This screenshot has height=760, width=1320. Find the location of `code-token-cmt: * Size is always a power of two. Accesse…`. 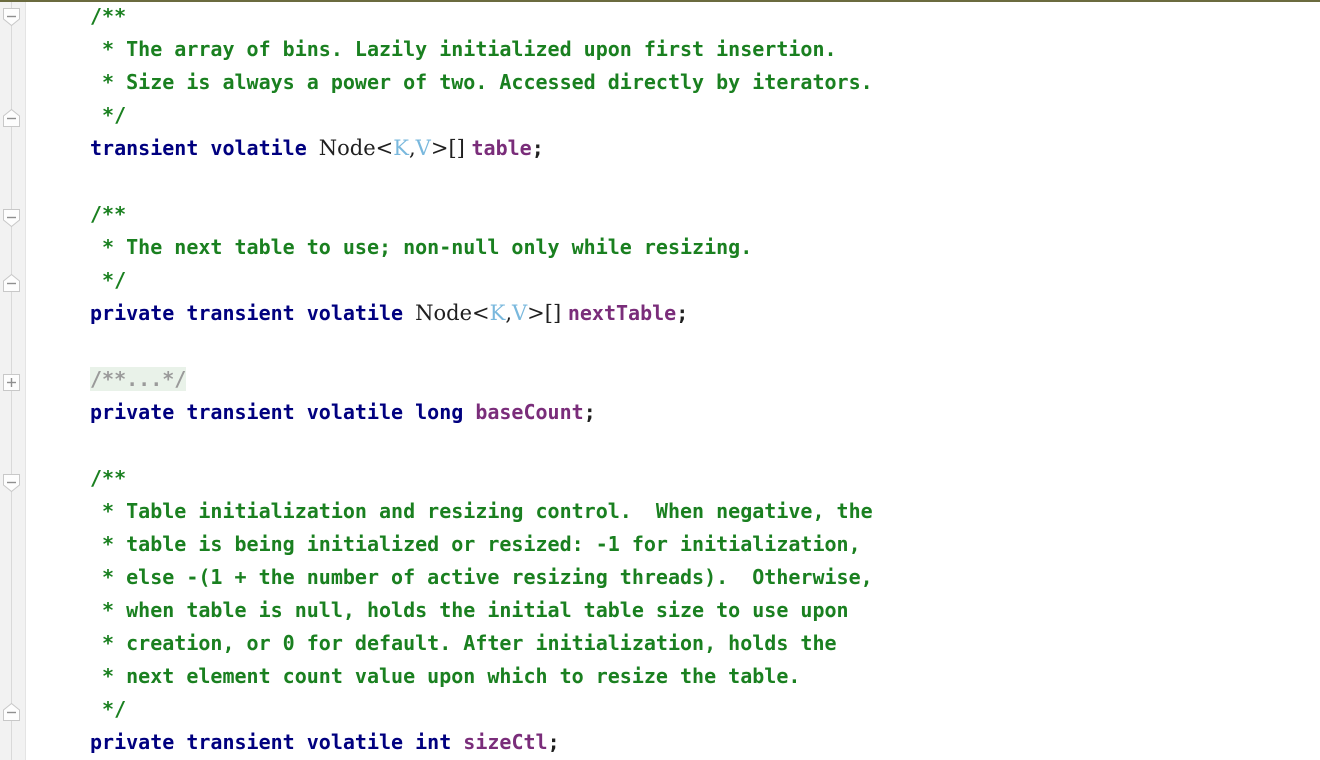

code-token-cmt: * Size is always a power of two. Accesse… is located at coordinates (481, 82).